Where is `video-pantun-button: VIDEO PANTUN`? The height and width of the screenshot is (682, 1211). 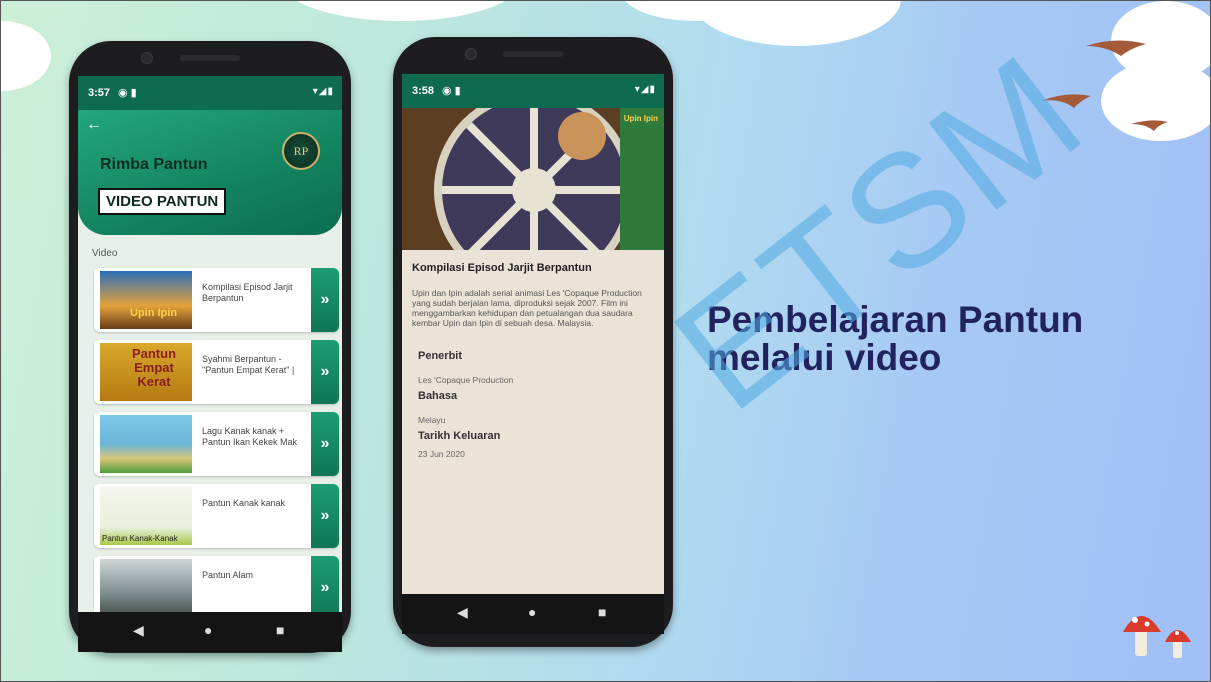 video-pantun-button: VIDEO PANTUN is located at coordinates (162, 201).